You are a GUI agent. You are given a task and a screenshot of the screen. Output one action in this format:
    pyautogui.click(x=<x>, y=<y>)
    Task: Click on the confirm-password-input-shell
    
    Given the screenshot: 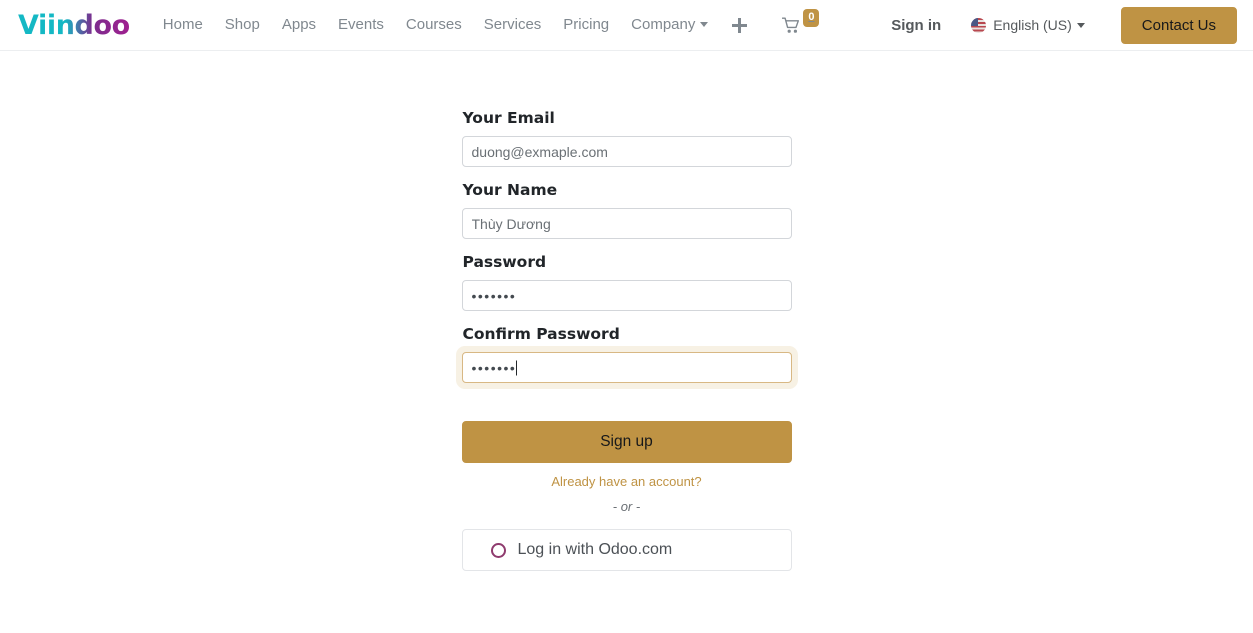 What is the action you would take?
    pyautogui.click(x=626, y=367)
    